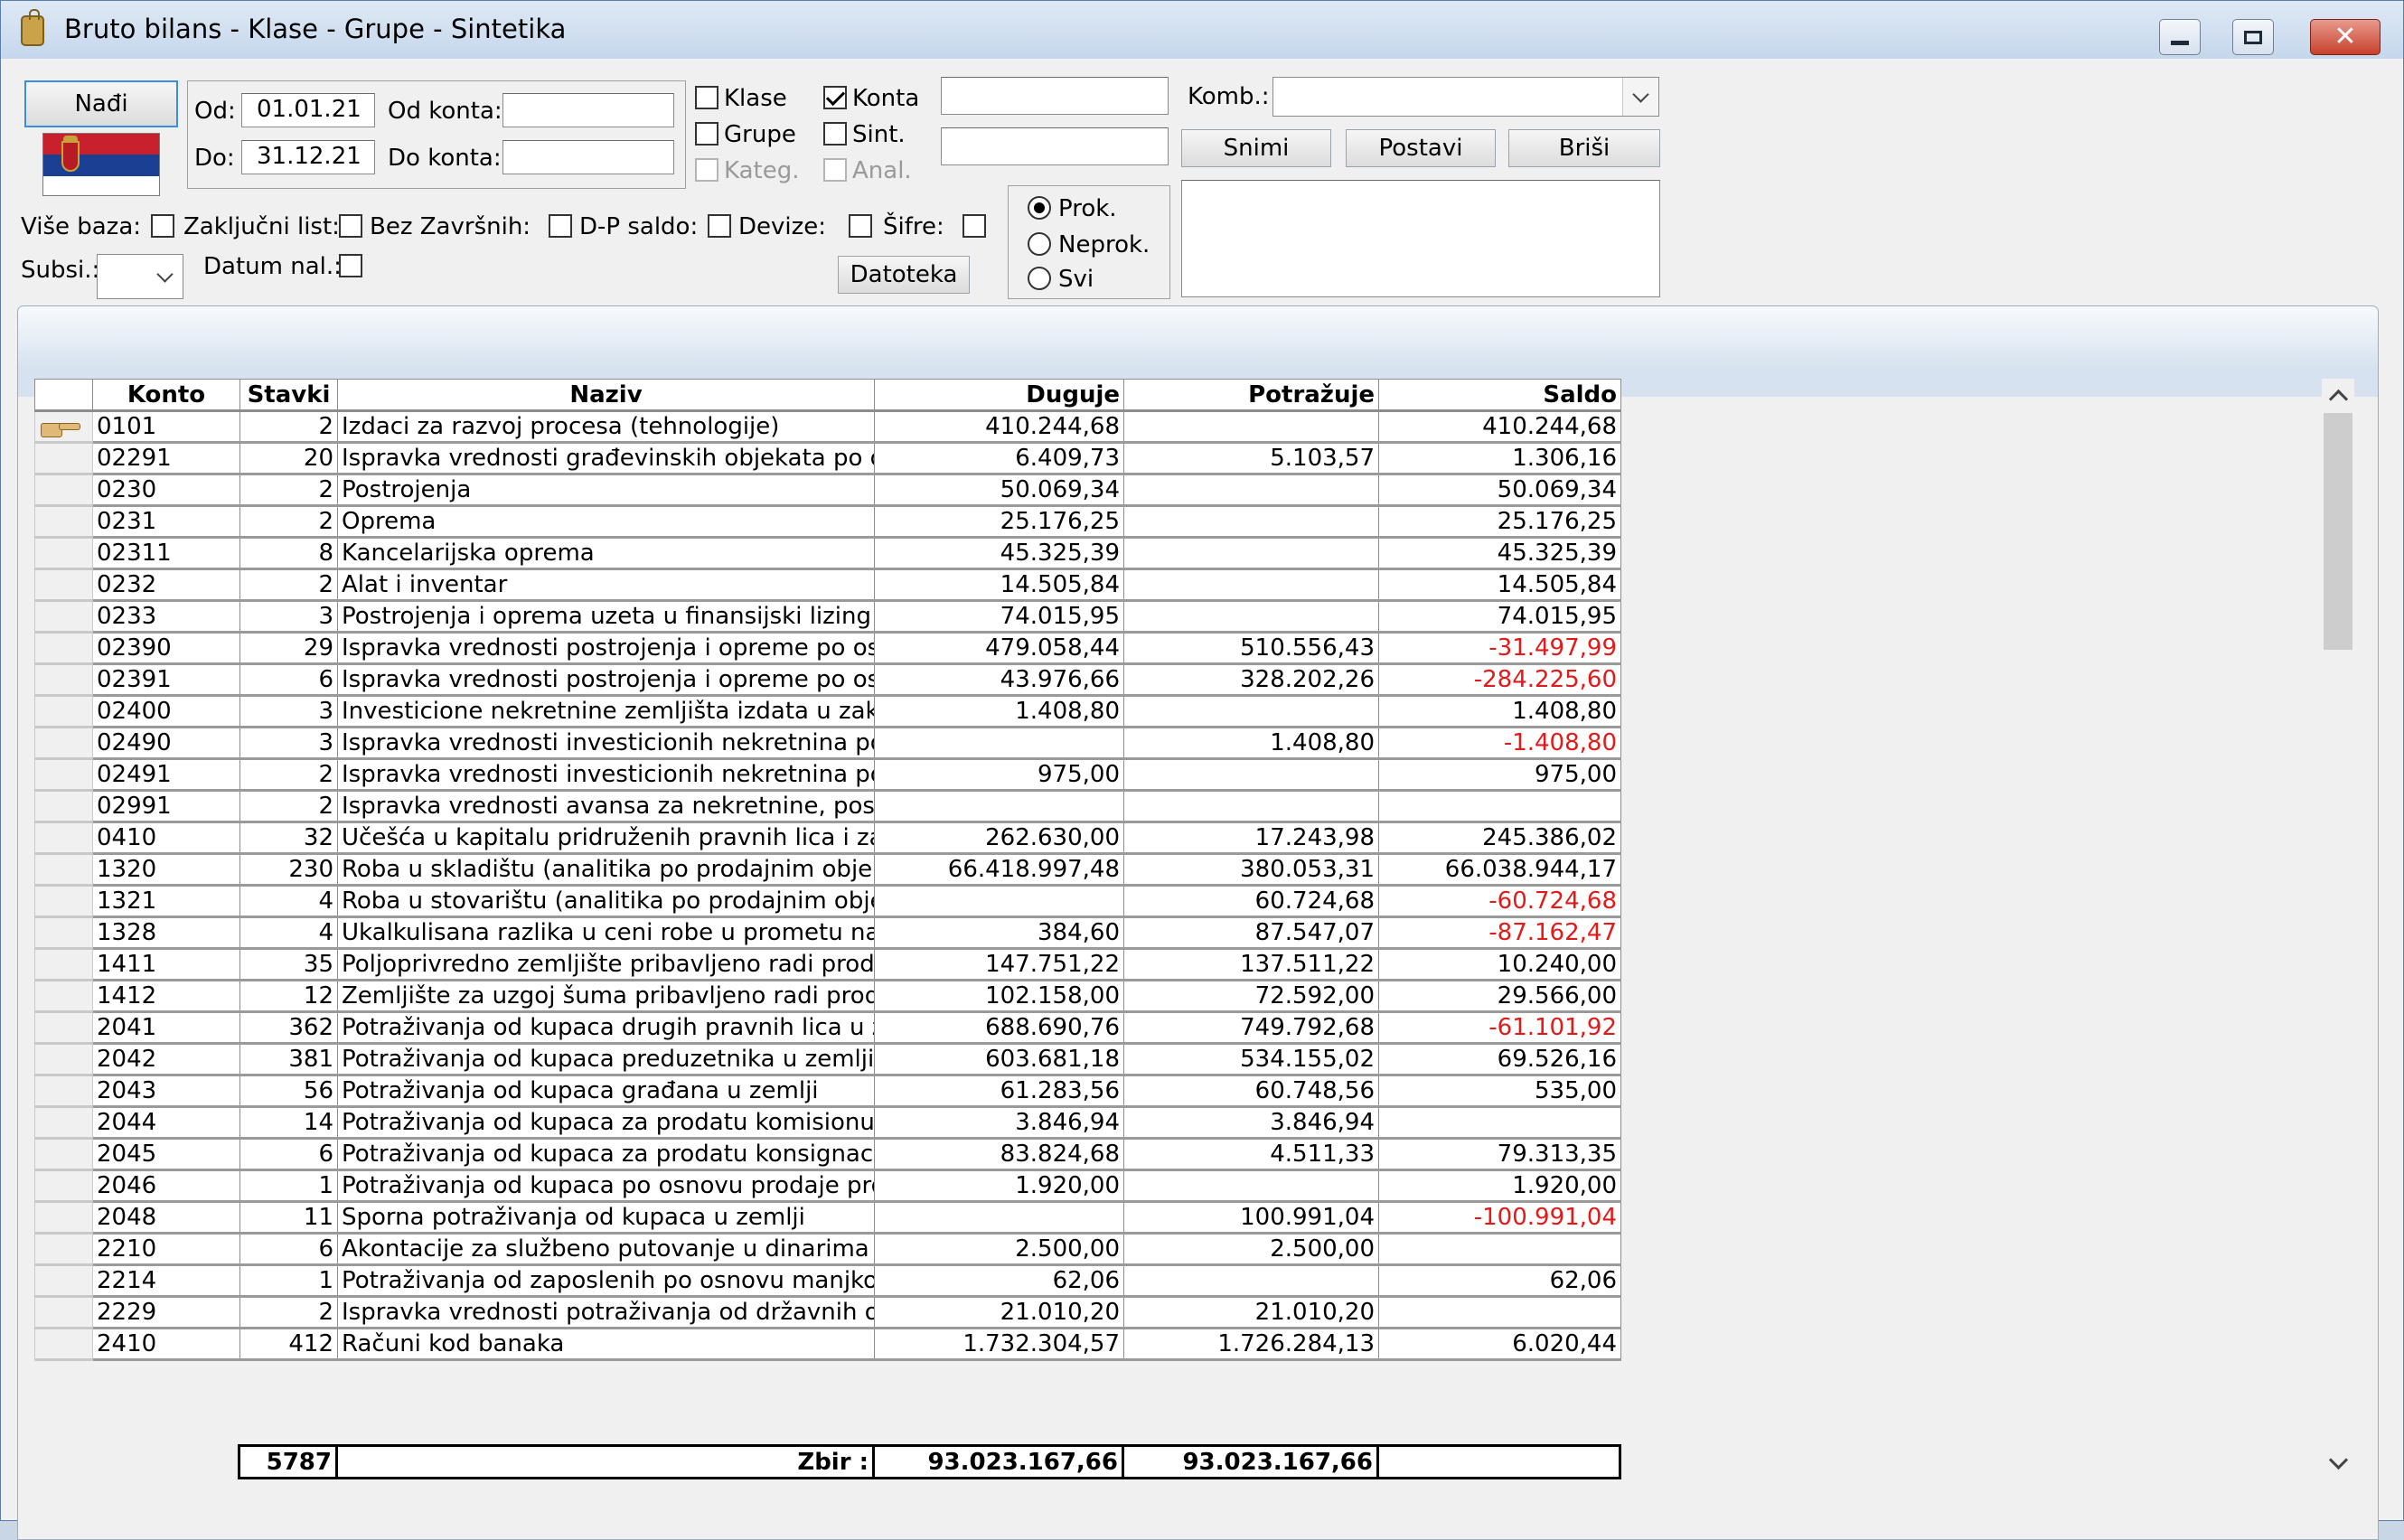 The image size is (2404, 1540). What do you see at coordinates (1499, 1281) in the screenshot?
I see `saldo-cell: 62,06` at bounding box center [1499, 1281].